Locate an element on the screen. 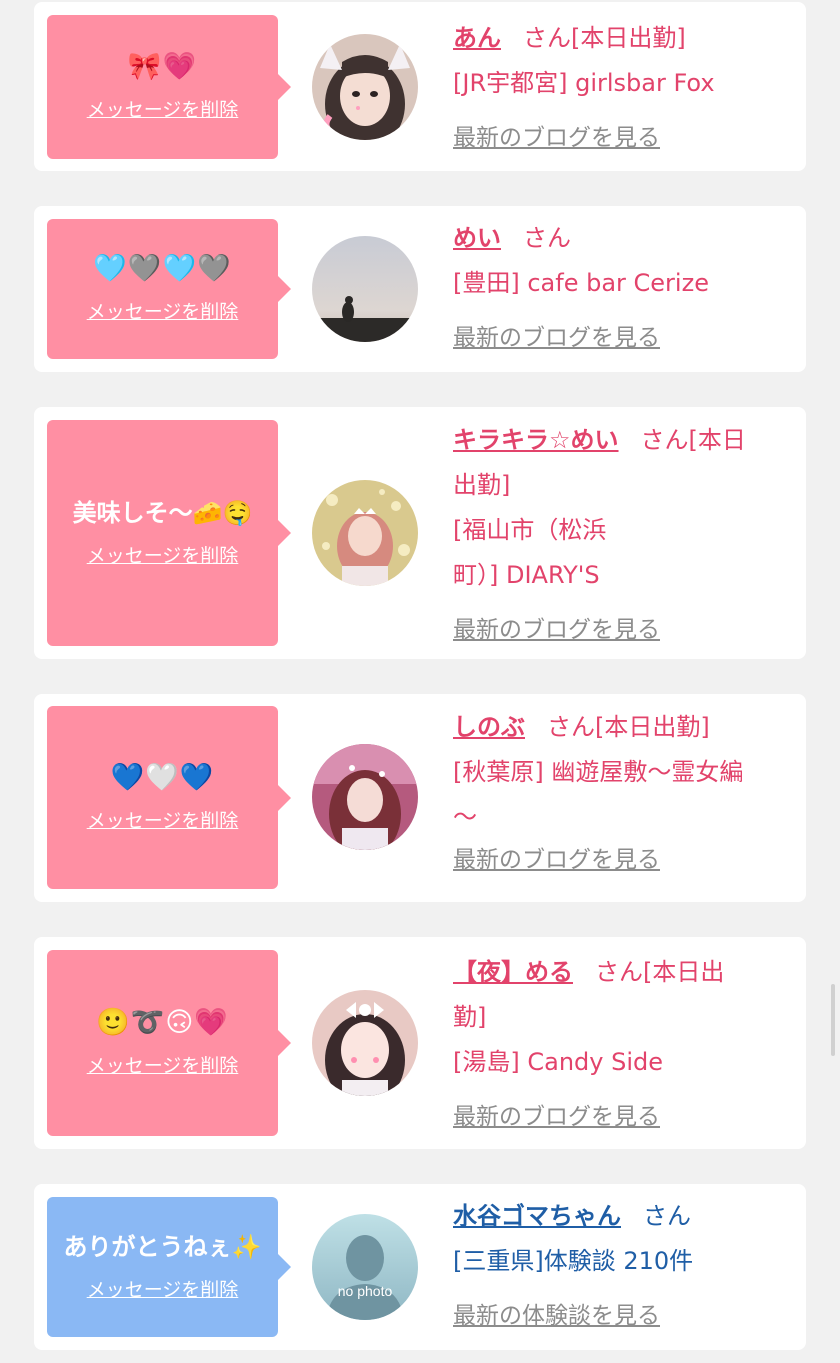 The height and width of the screenshot is (1363, 840). shop-text: [JR宇都宮] girlsbar Fox is located at coordinates (584, 83).